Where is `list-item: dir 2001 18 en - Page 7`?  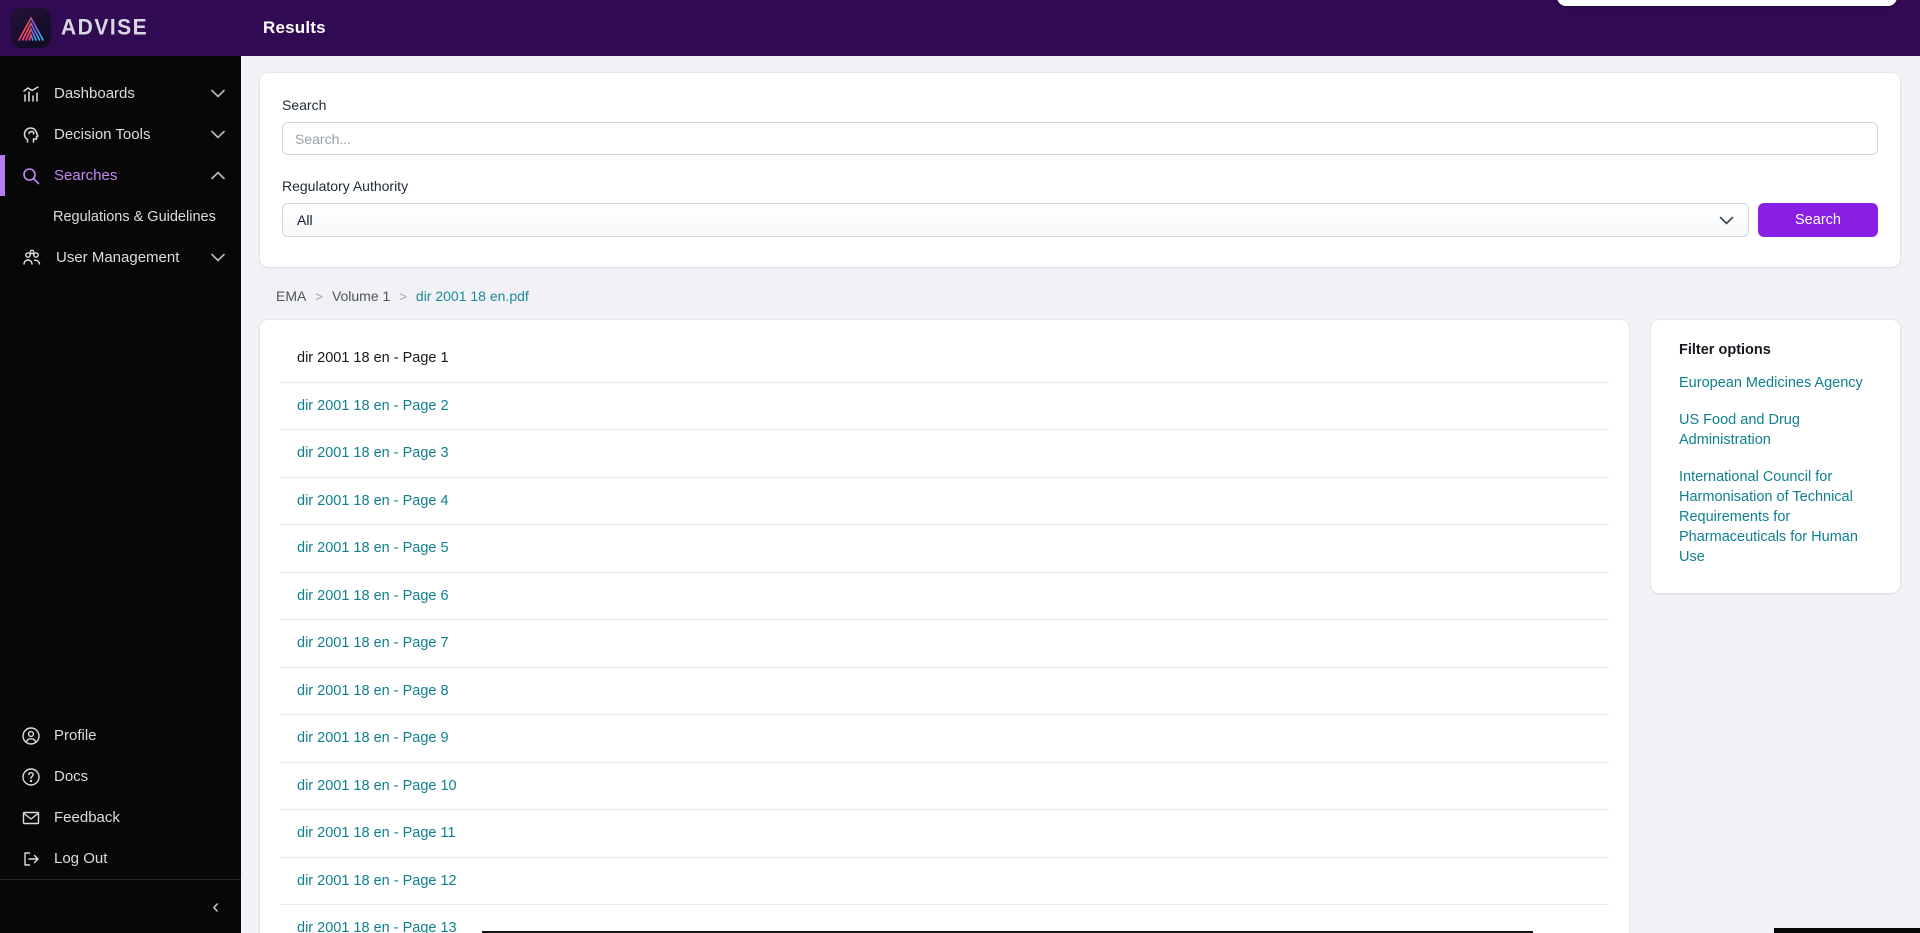
list-item: dir 2001 18 en - Page 7 is located at coordinates (944, 644).